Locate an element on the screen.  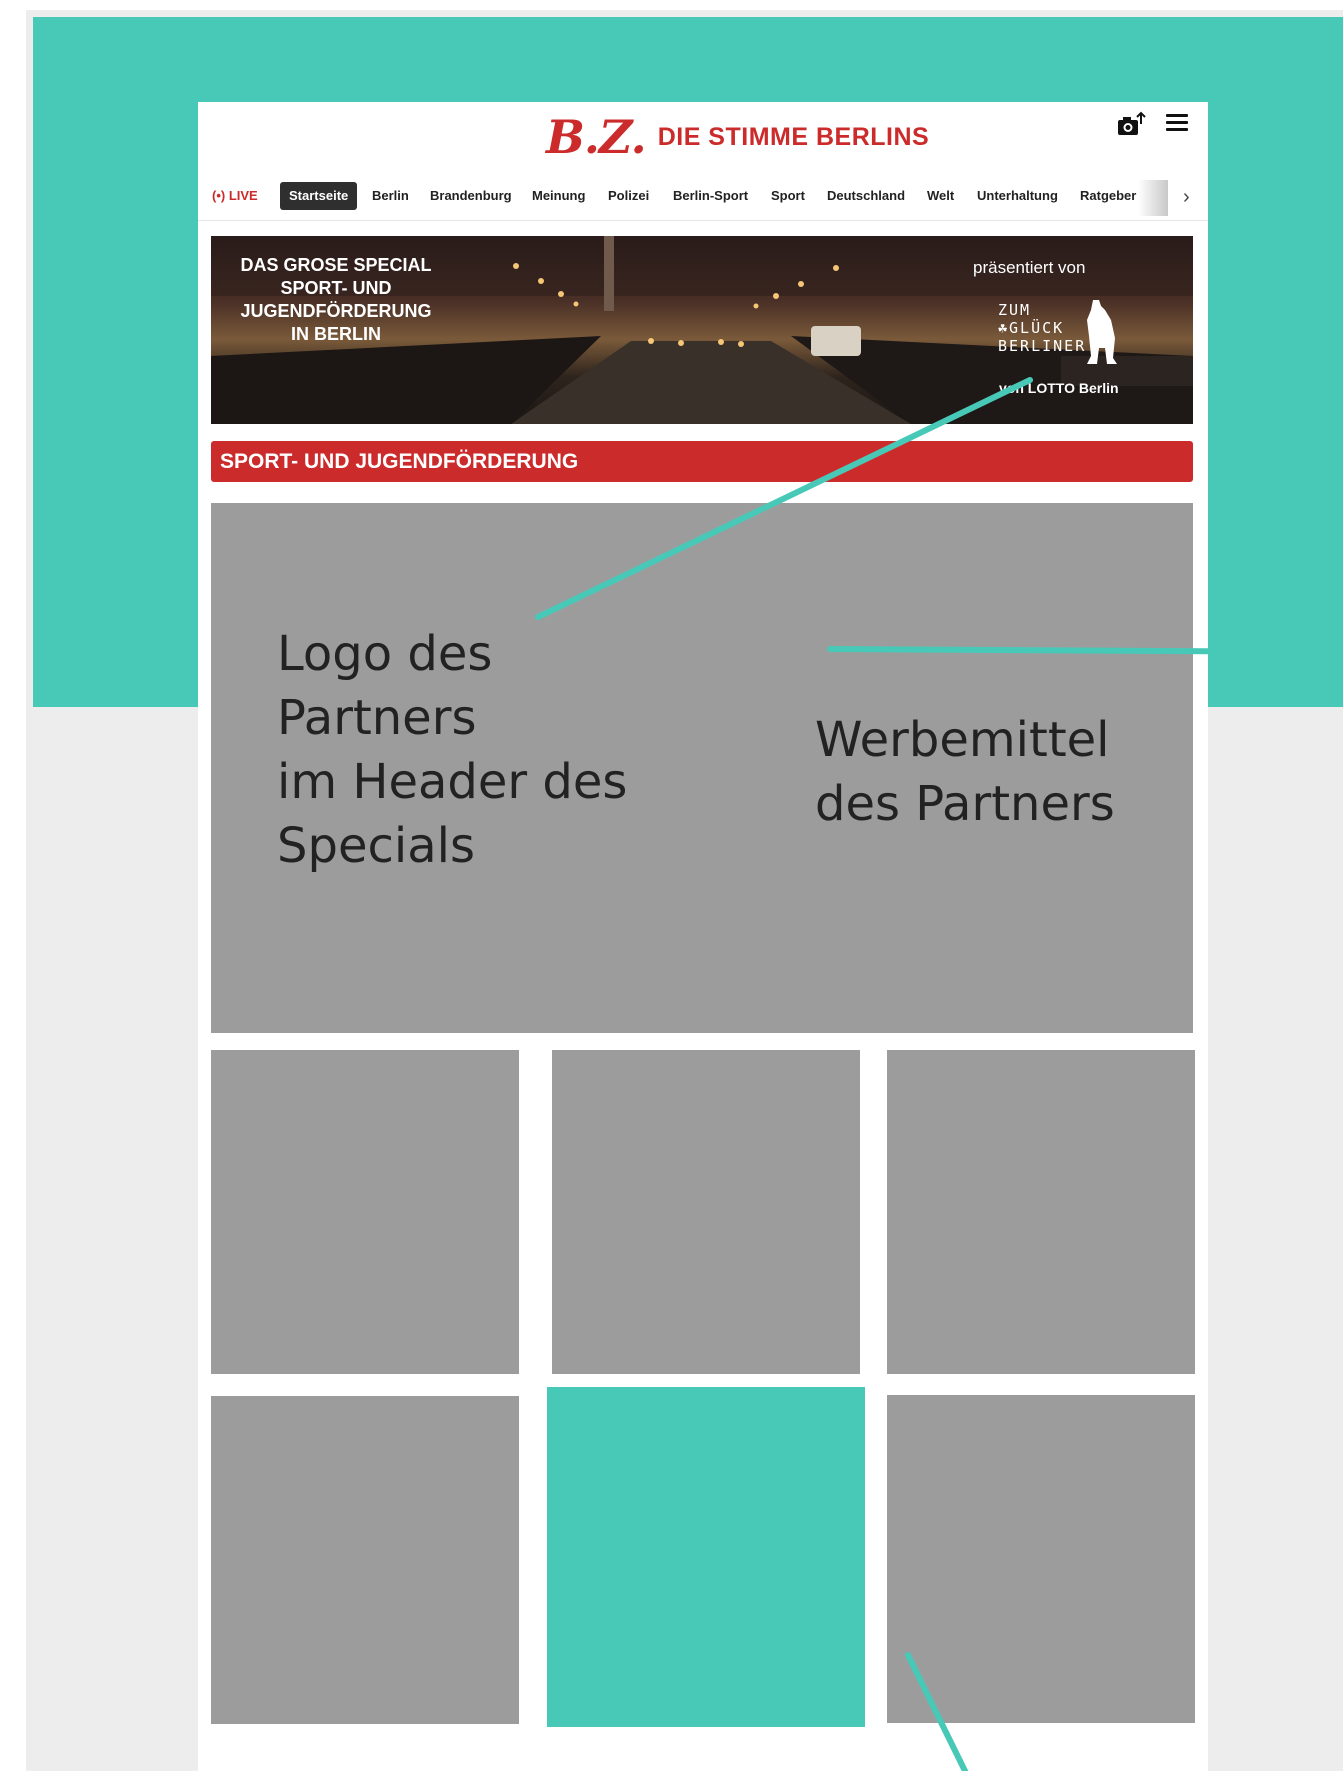
nav-item-welt: Welt is located at coordinates (940, 196).